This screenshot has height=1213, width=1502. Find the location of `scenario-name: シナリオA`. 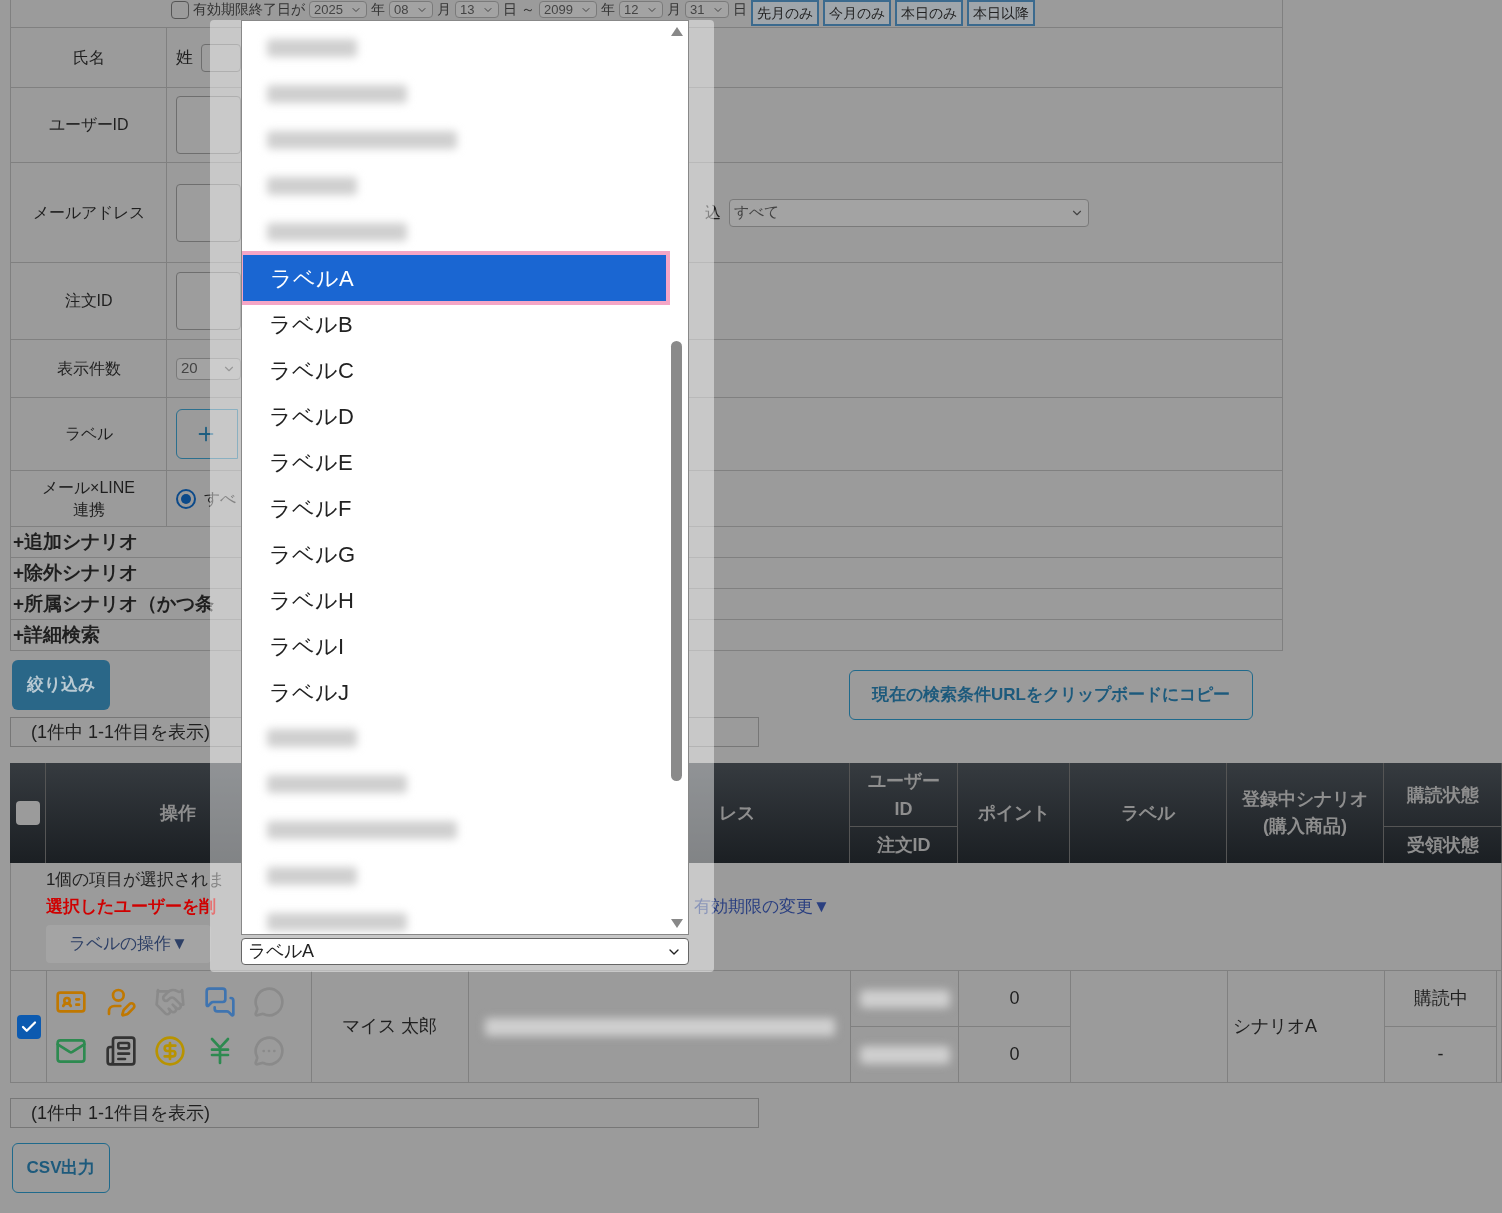

scenario-name: シナリオA is located at coordinates (1275, 1026).